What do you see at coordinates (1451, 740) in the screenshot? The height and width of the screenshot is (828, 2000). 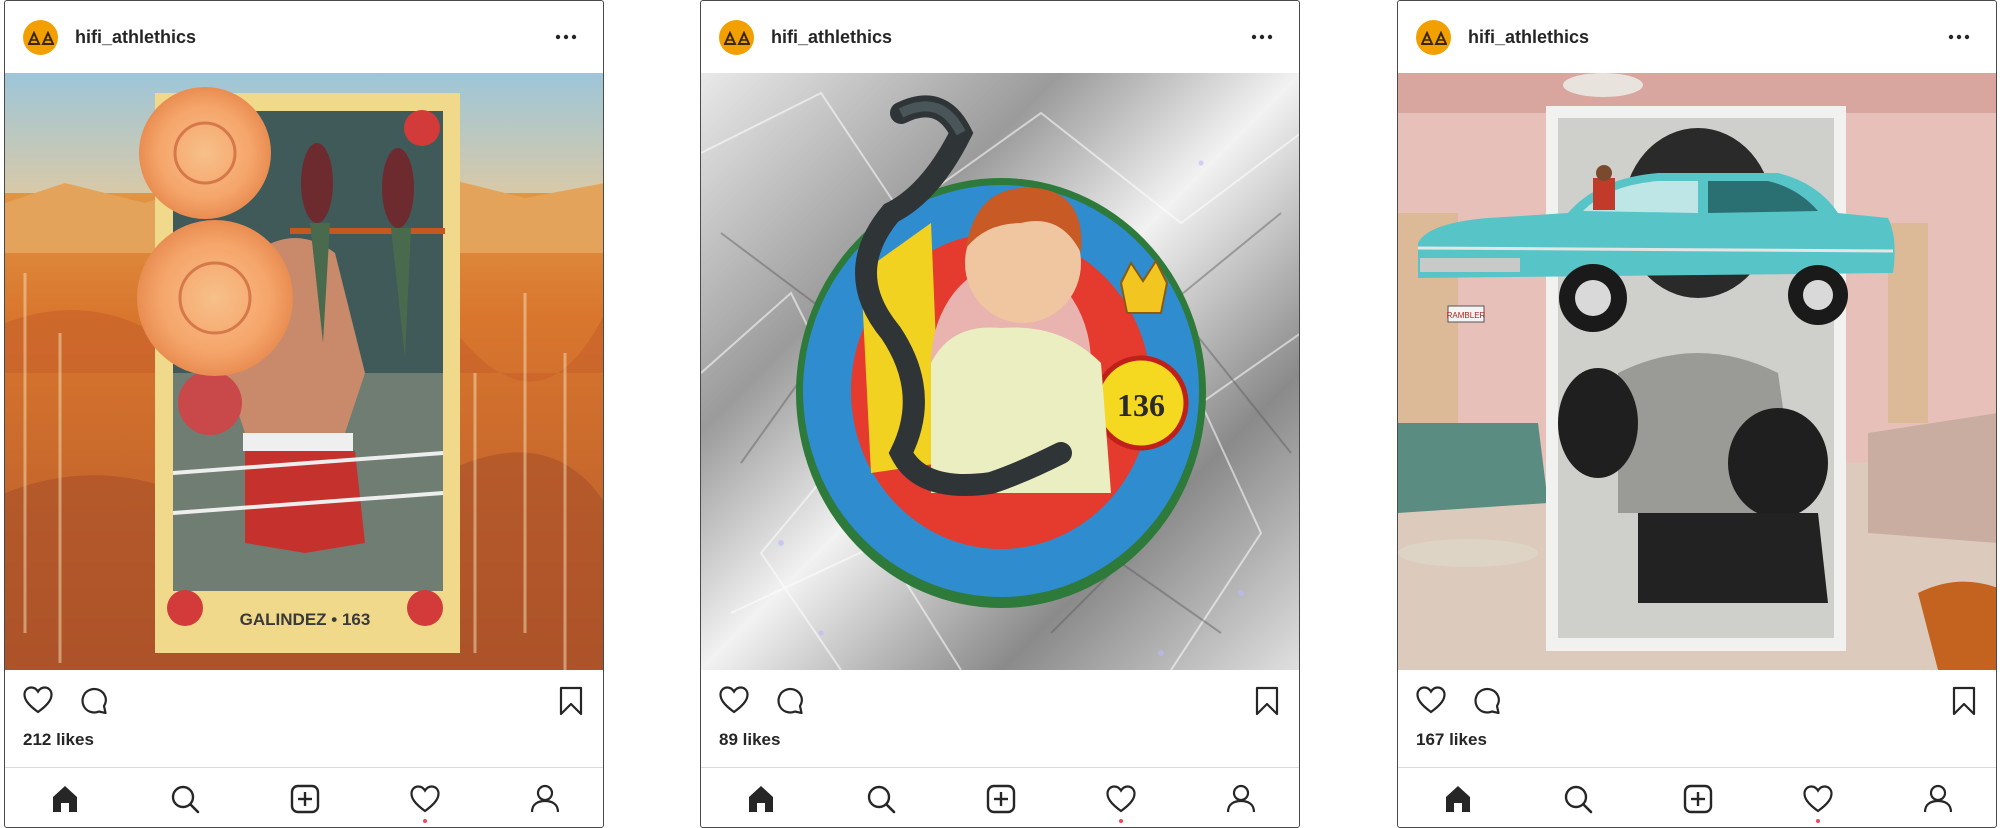 I see `likes-count: 167 likes` at bounding box center [1451, 740].